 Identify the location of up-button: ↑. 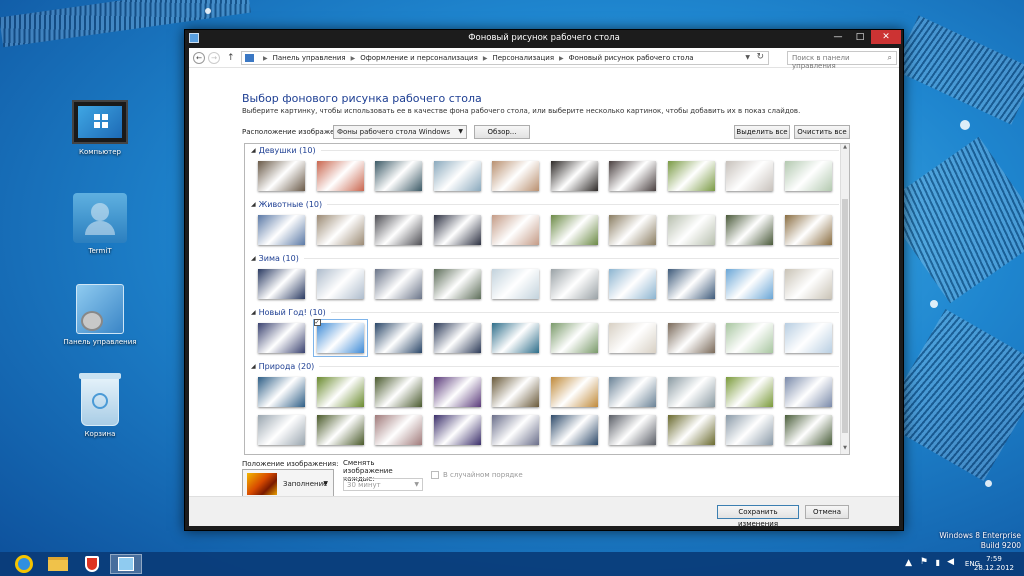
(231, 58).